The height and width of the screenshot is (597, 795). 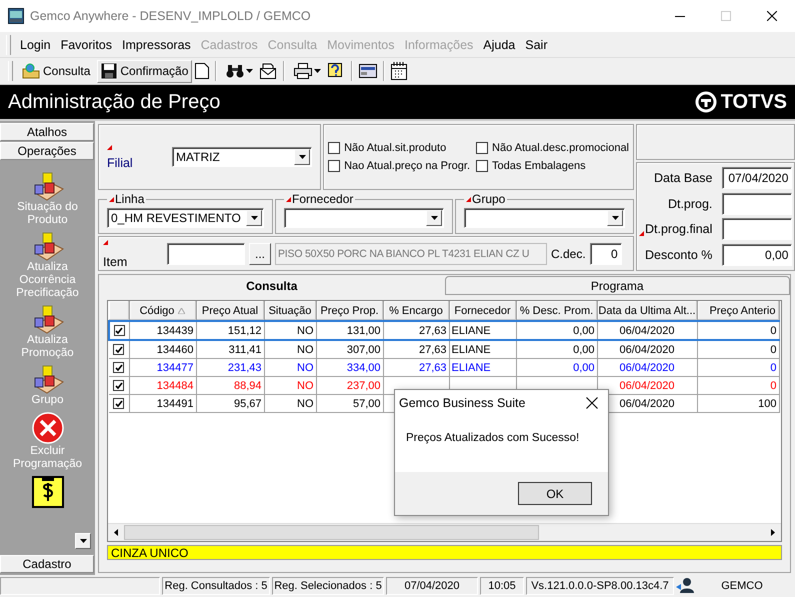 I want to click on envelope-icon, so click(x=268, y=71).